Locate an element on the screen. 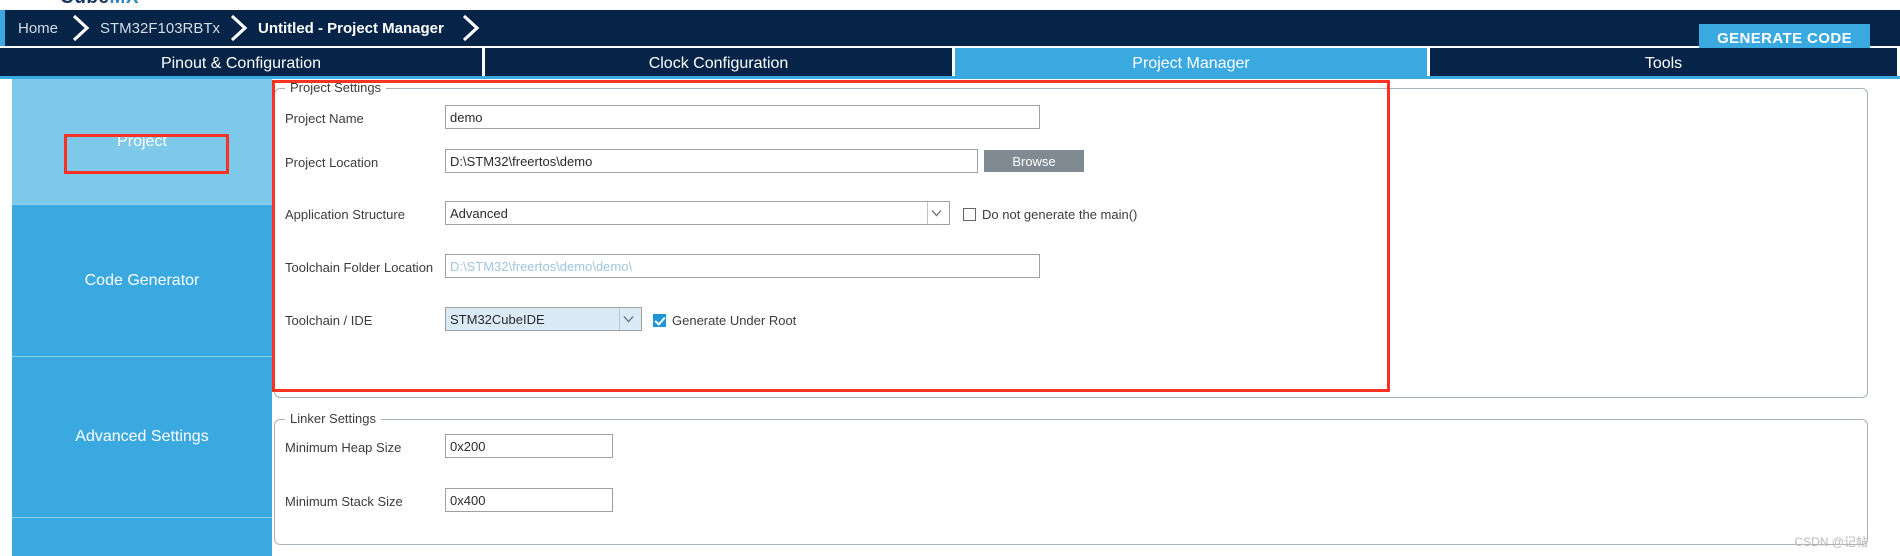  project-location-input is located at coordinates (711, 161).